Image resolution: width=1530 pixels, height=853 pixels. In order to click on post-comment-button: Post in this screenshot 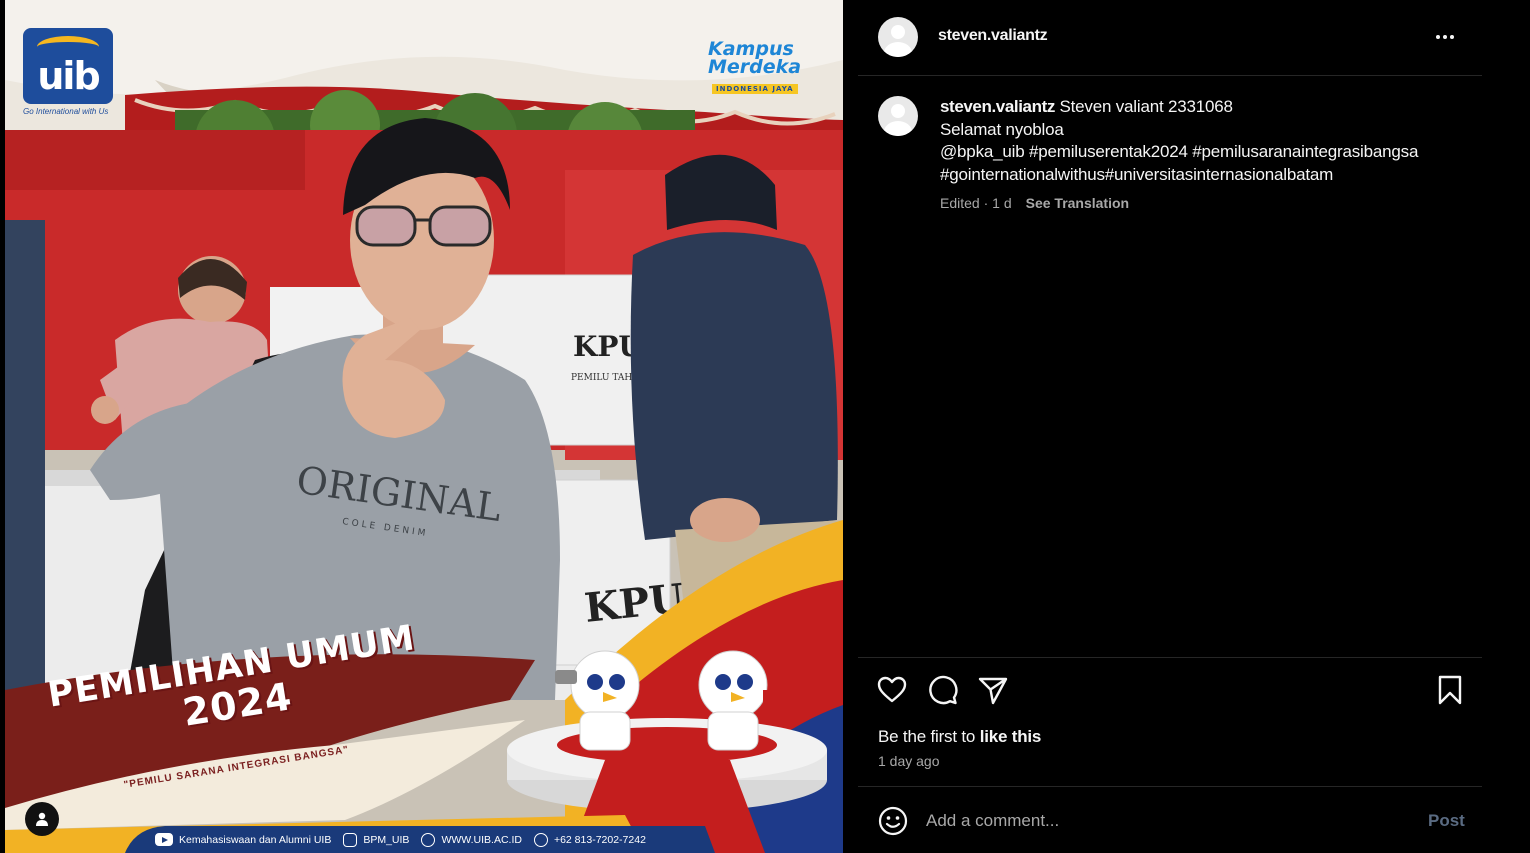, I will do `click(1446, 821)`.